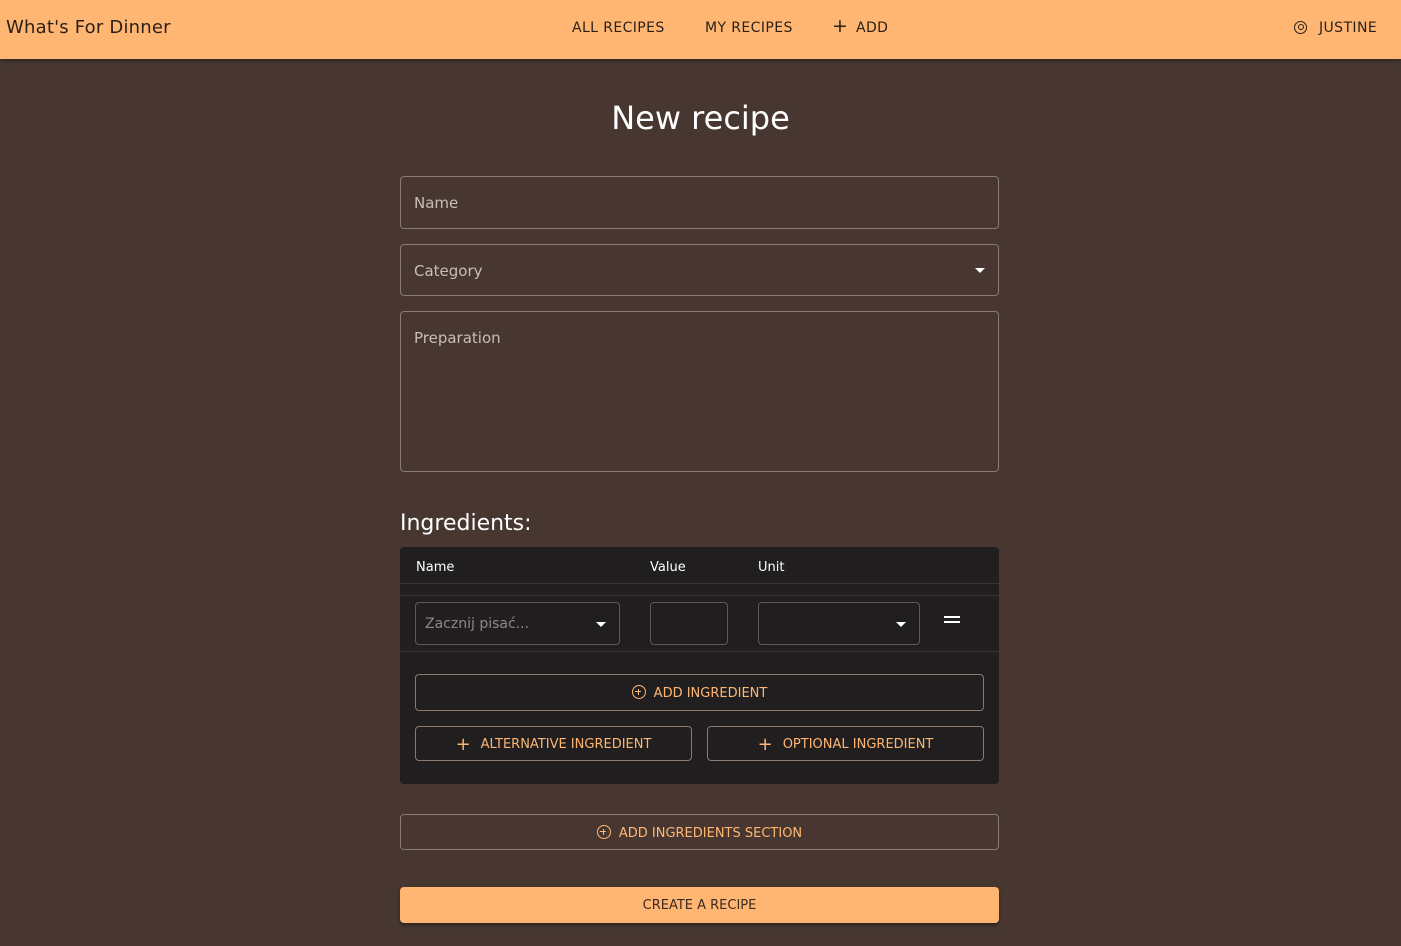  Describe the element at coordinates (566, 744) in the screenshot. I see `alternative-ingredient-label: ALTERNATIVE INGREDIENT` at that location.